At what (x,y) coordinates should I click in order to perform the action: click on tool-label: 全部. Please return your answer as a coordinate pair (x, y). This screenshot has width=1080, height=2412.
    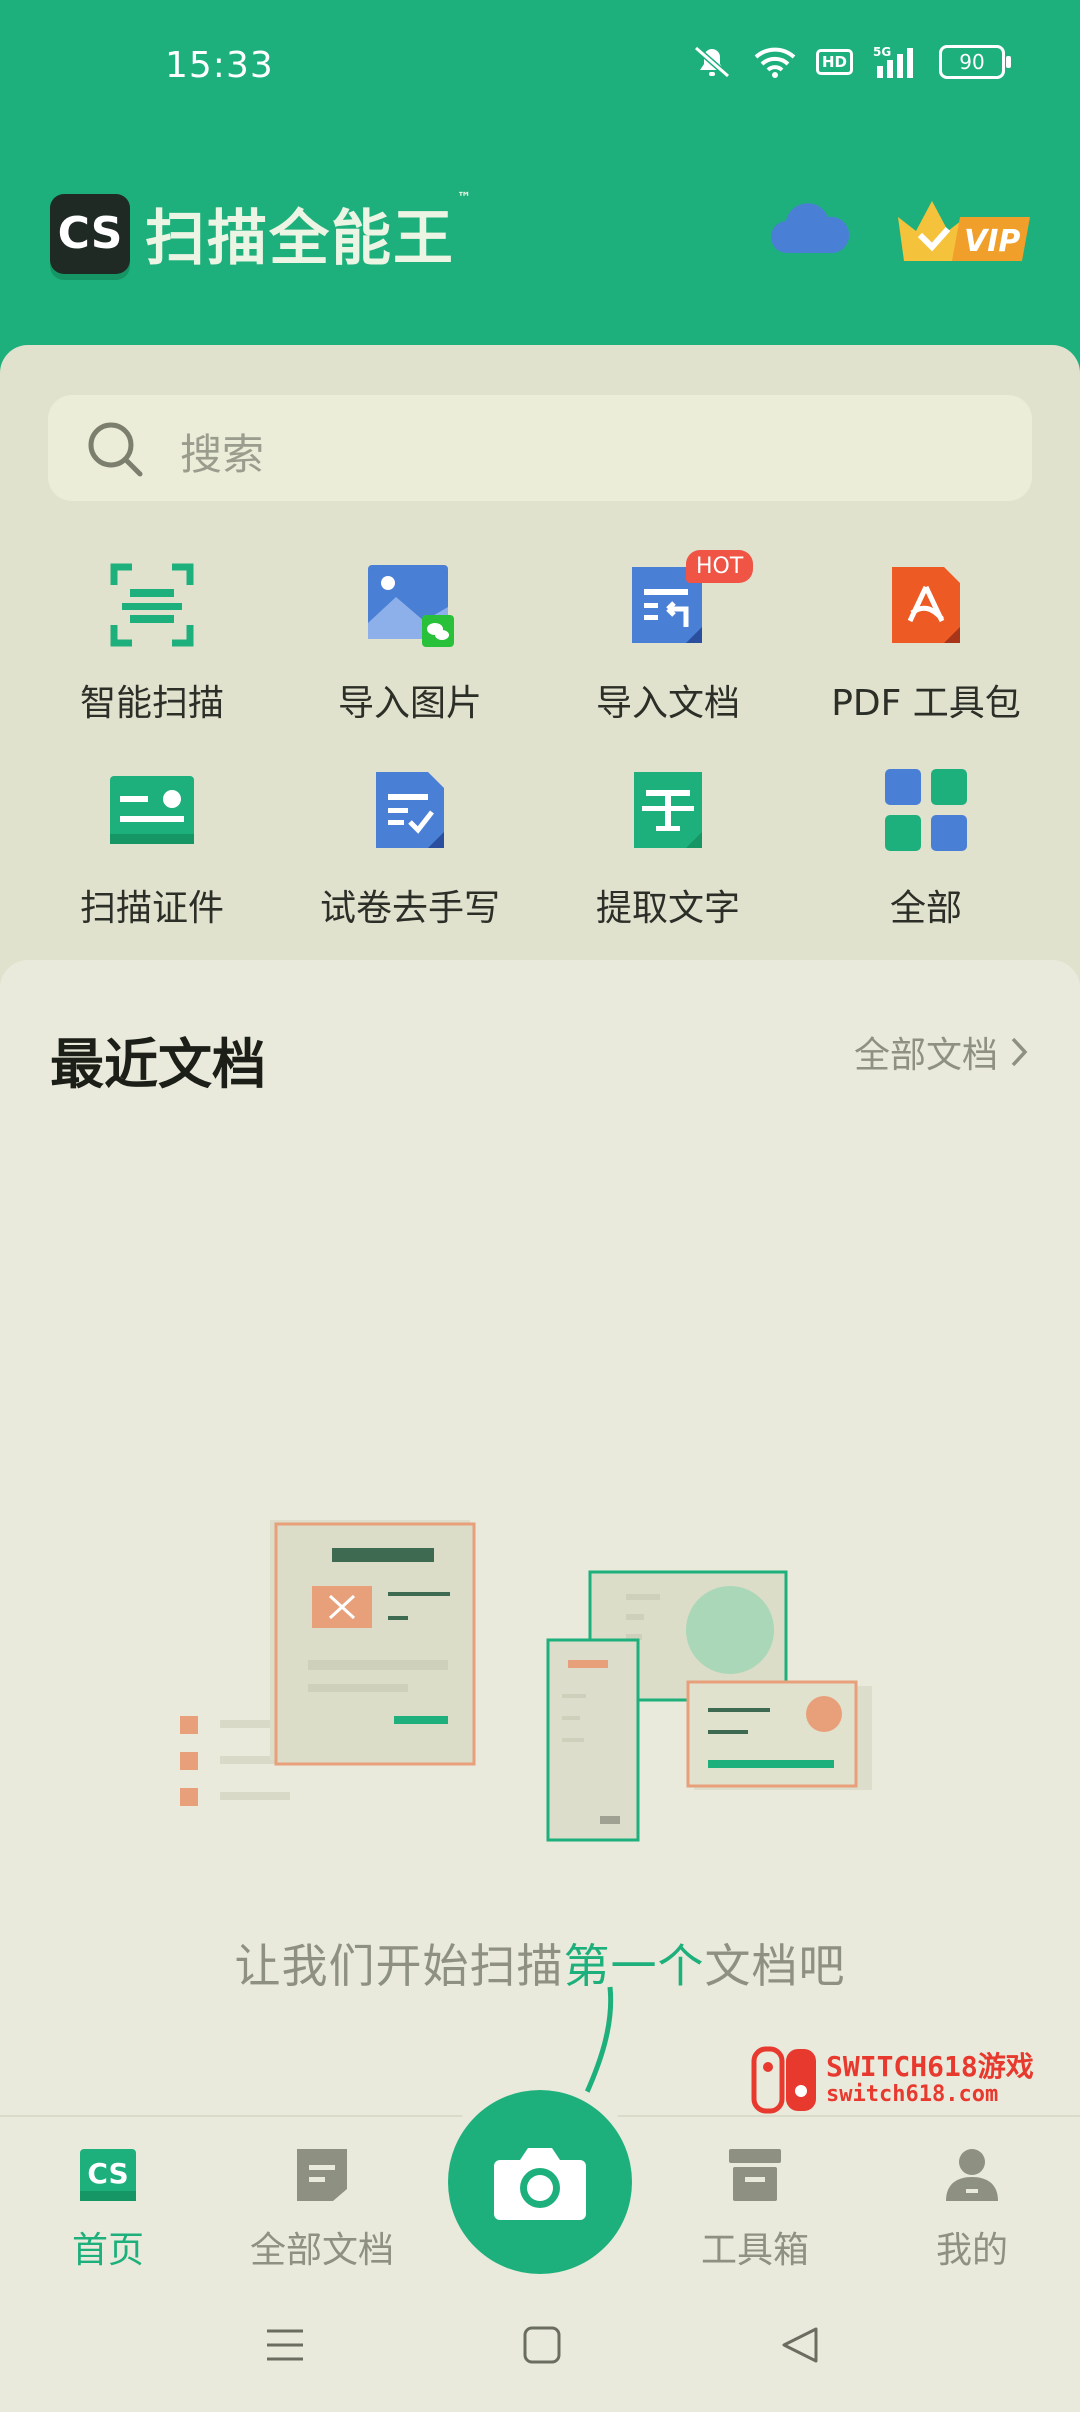
    Looking at the image, I should click on (925, 908).